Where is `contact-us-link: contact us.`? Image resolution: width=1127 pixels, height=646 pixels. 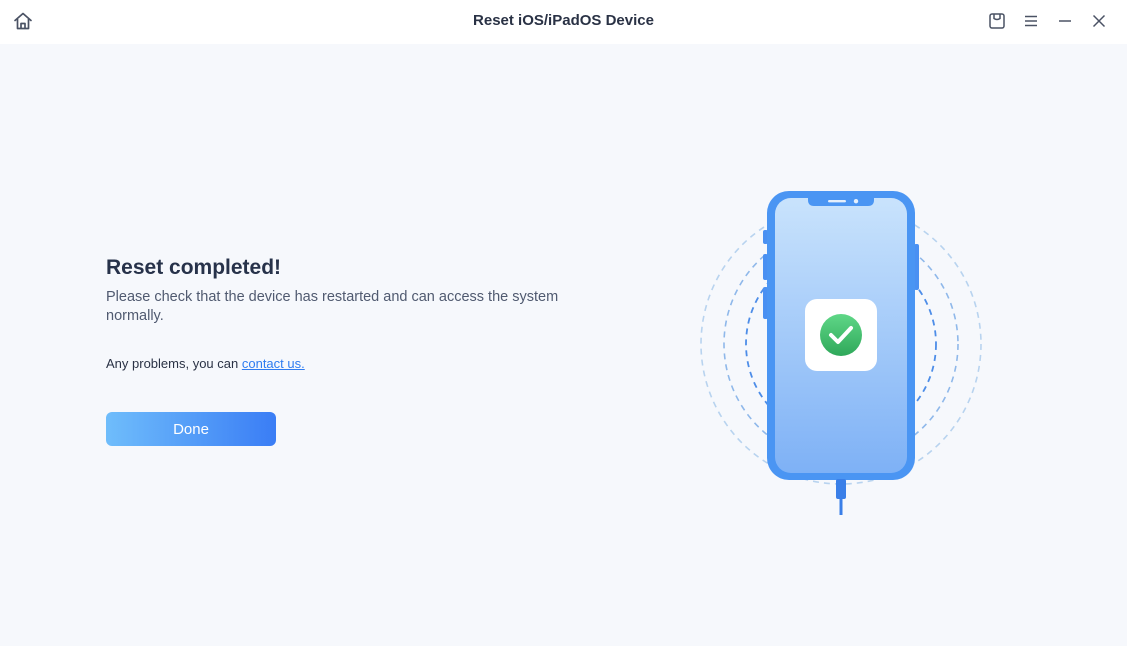 contact-us-link: contact us. is located at coordinates (273, 363).